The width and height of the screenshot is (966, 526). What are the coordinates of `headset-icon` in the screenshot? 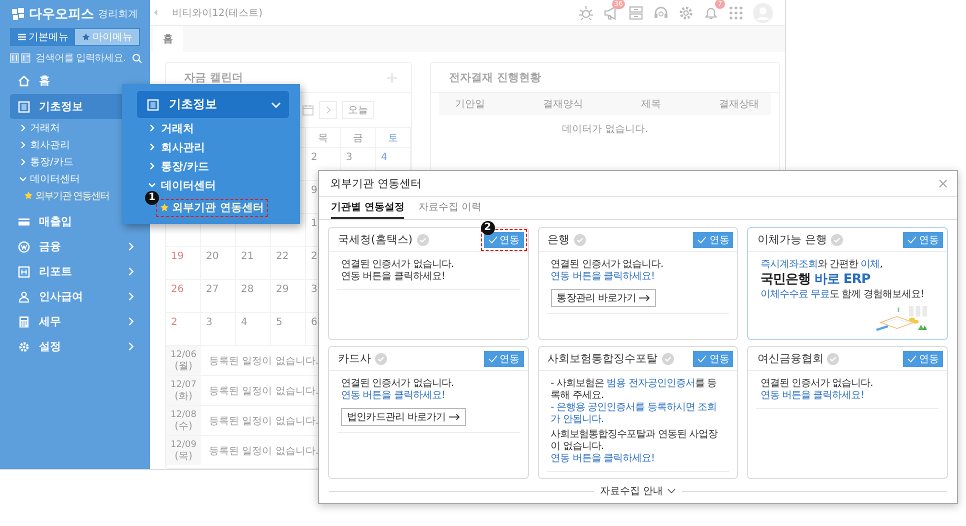 It's located at (661, 12).